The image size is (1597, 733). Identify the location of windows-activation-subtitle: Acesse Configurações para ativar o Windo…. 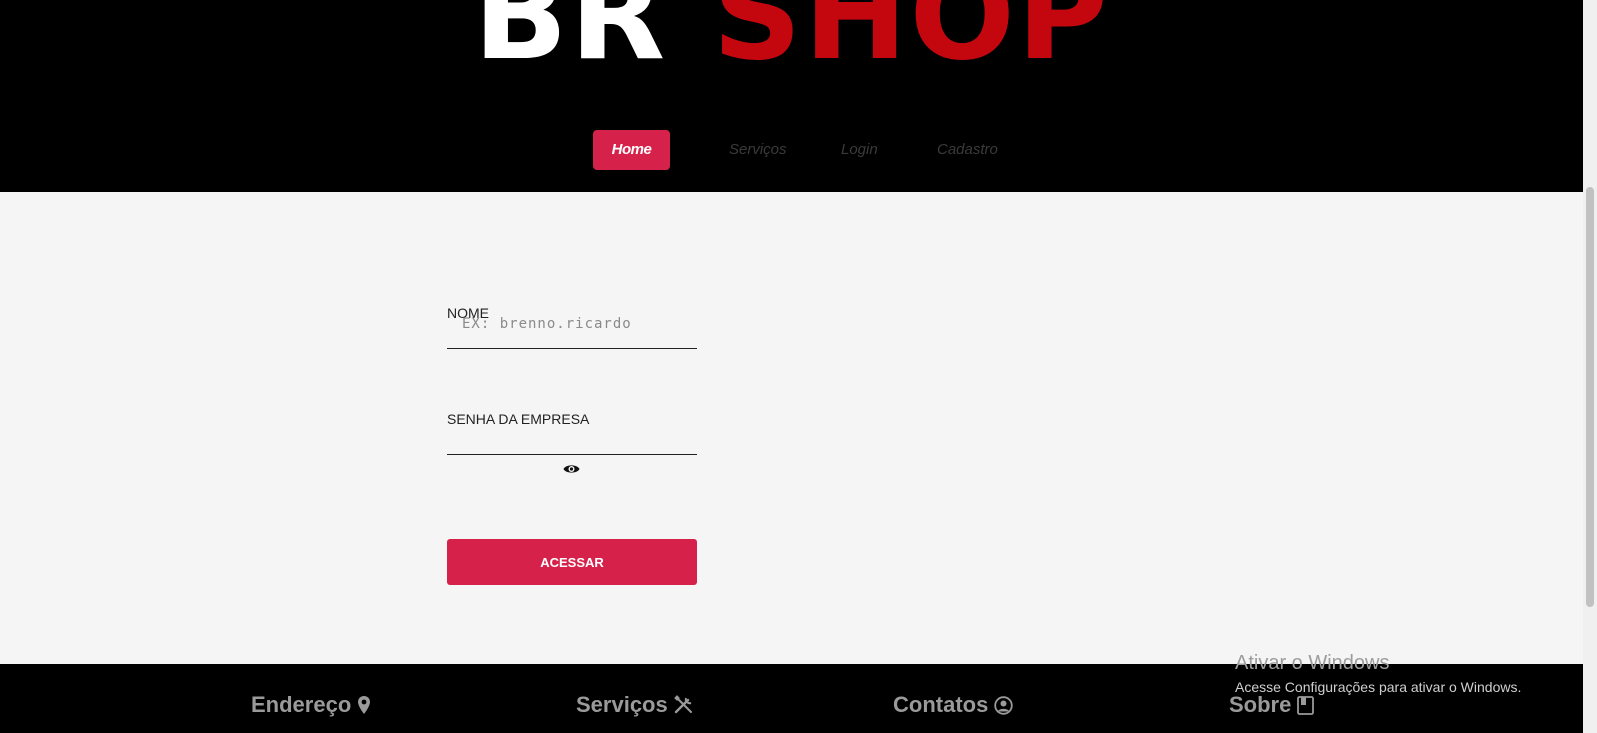
(1378, 687).